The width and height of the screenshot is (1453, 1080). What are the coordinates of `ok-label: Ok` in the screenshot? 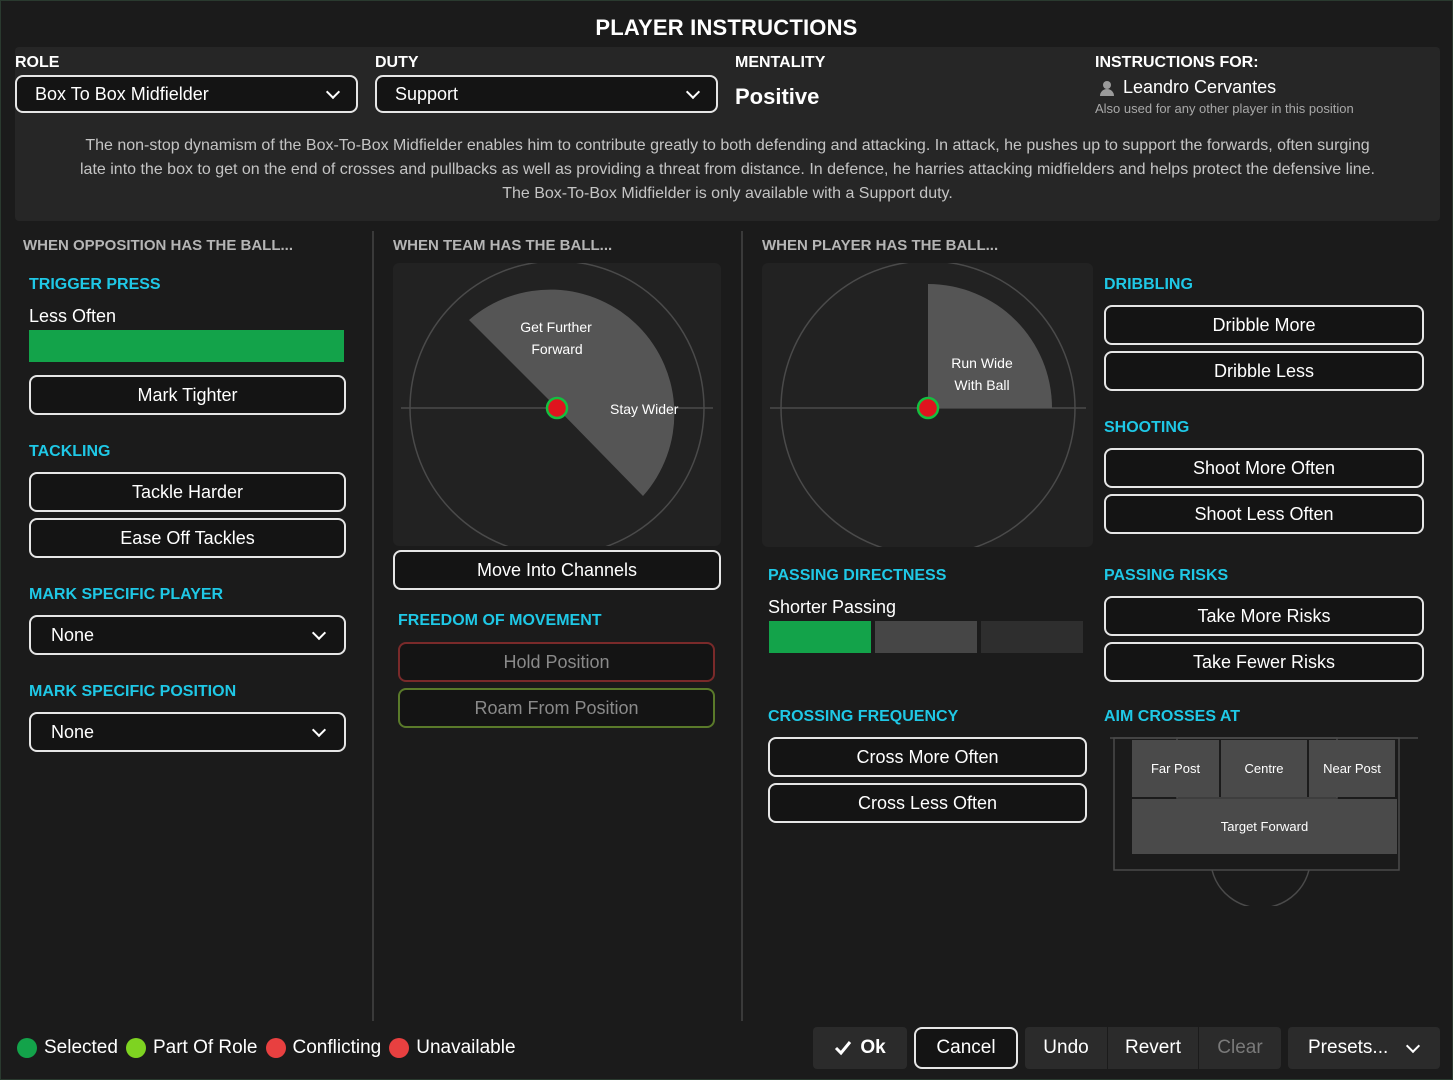 It's located at (873, 1047).